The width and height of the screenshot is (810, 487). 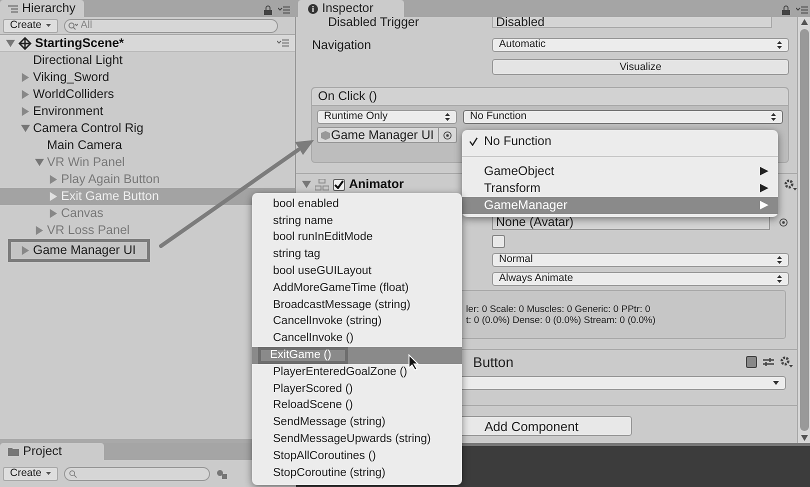 What do you see at coordinates (357, 204) in the screenshot?
I see `menu-item: bool enabled` at bounding box center [357, 204].